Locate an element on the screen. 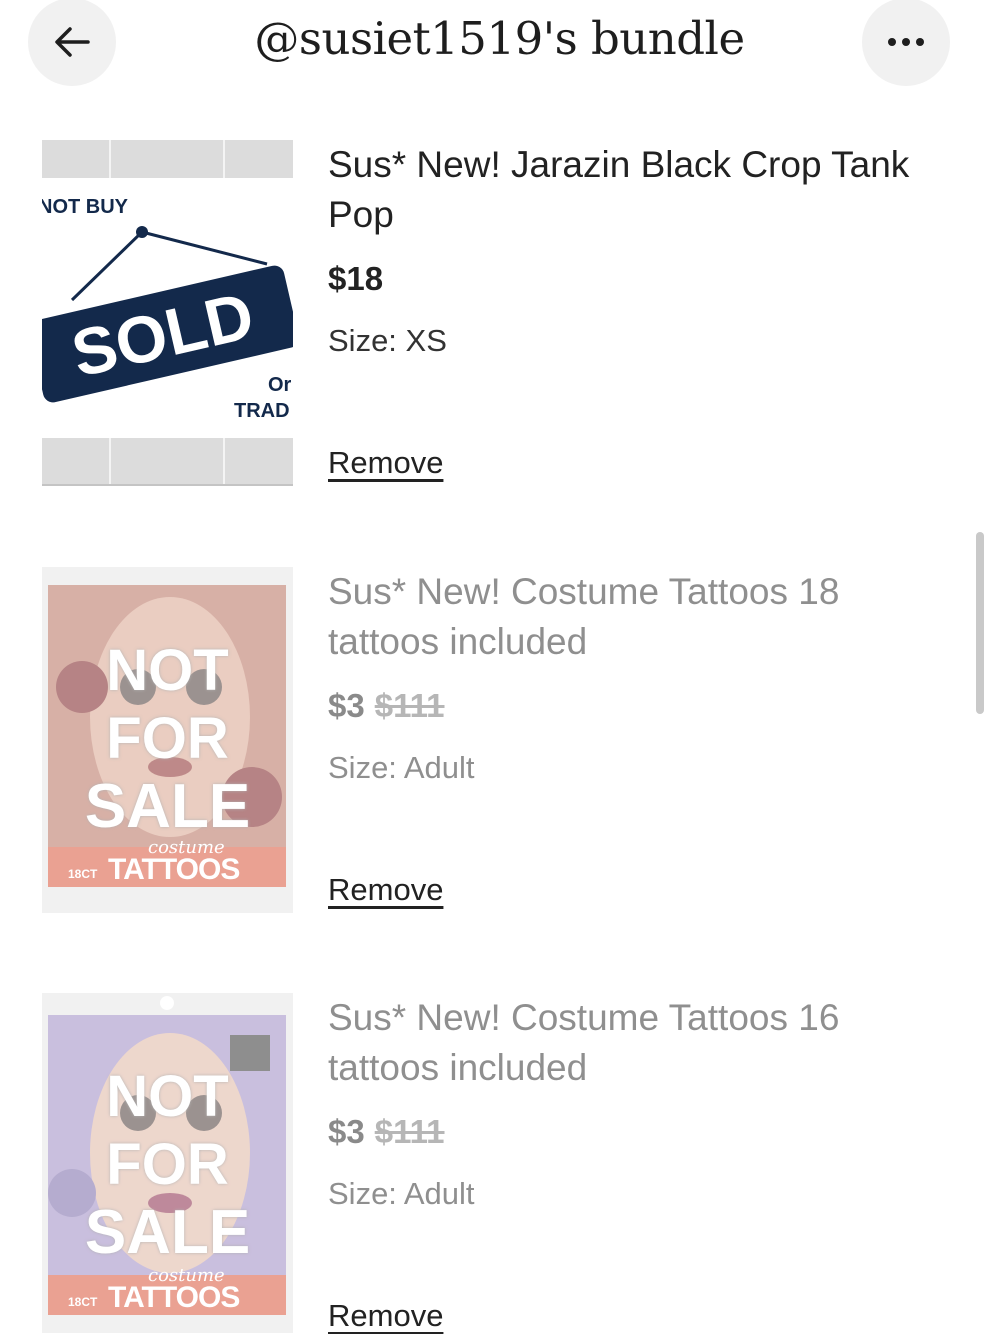  sold-sign-image: SOLD is located at coordinates (167, 313).